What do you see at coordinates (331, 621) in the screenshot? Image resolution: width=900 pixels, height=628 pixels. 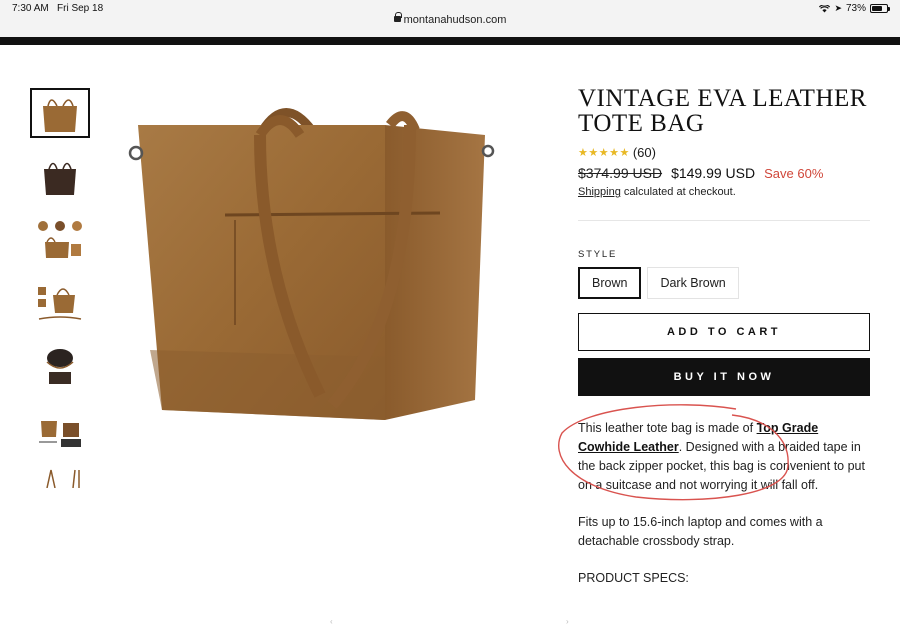 I see `scroll-hint-left-icon: ‹` at bounding box center [331, 621].